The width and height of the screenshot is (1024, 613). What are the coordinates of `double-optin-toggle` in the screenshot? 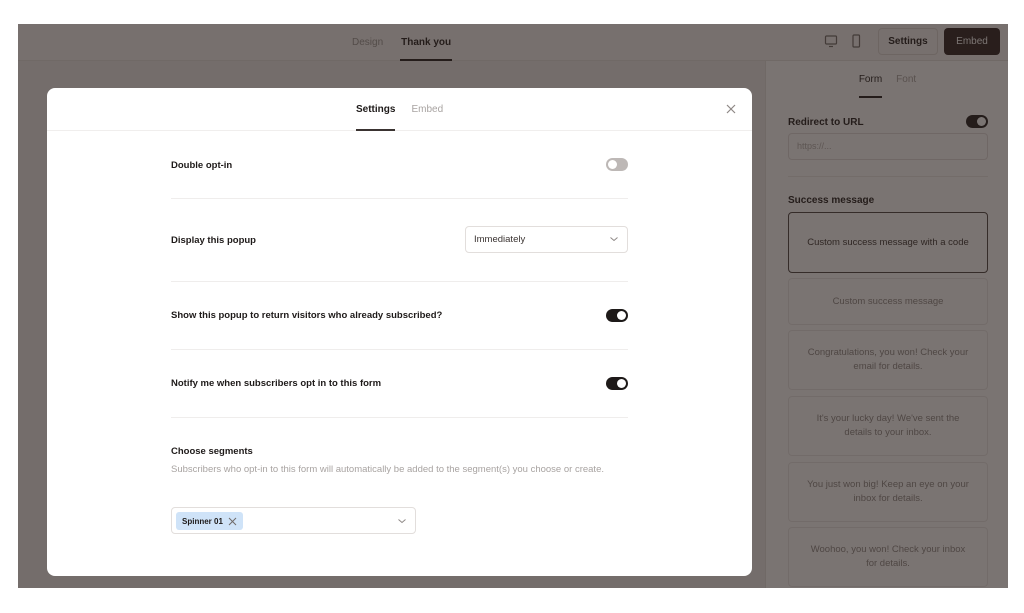 It's located at (617, 164).